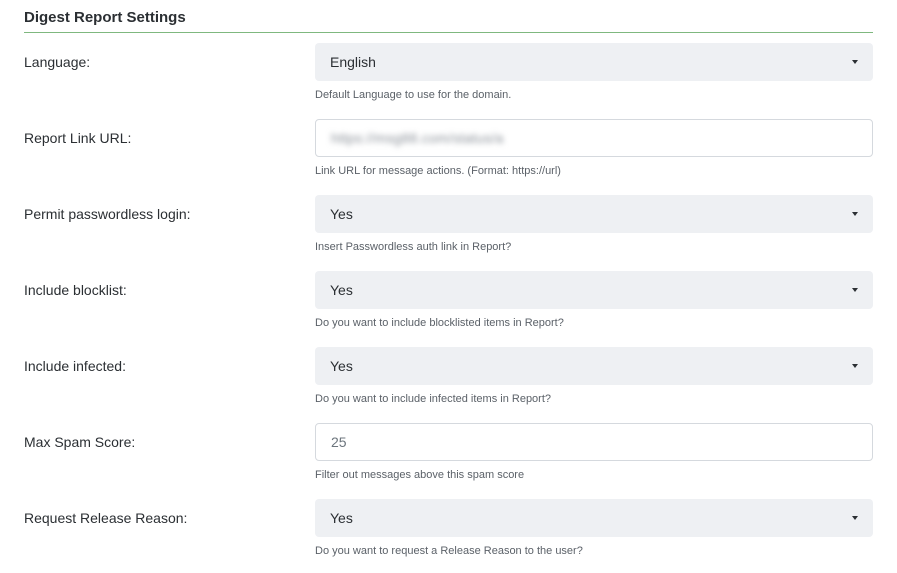 Image resolution: width=897 pixels, height=573 pixels. Describe the element at coordinates (594, 290) in the screenshot. I see `include-blocklist-select: Yes` at that location.